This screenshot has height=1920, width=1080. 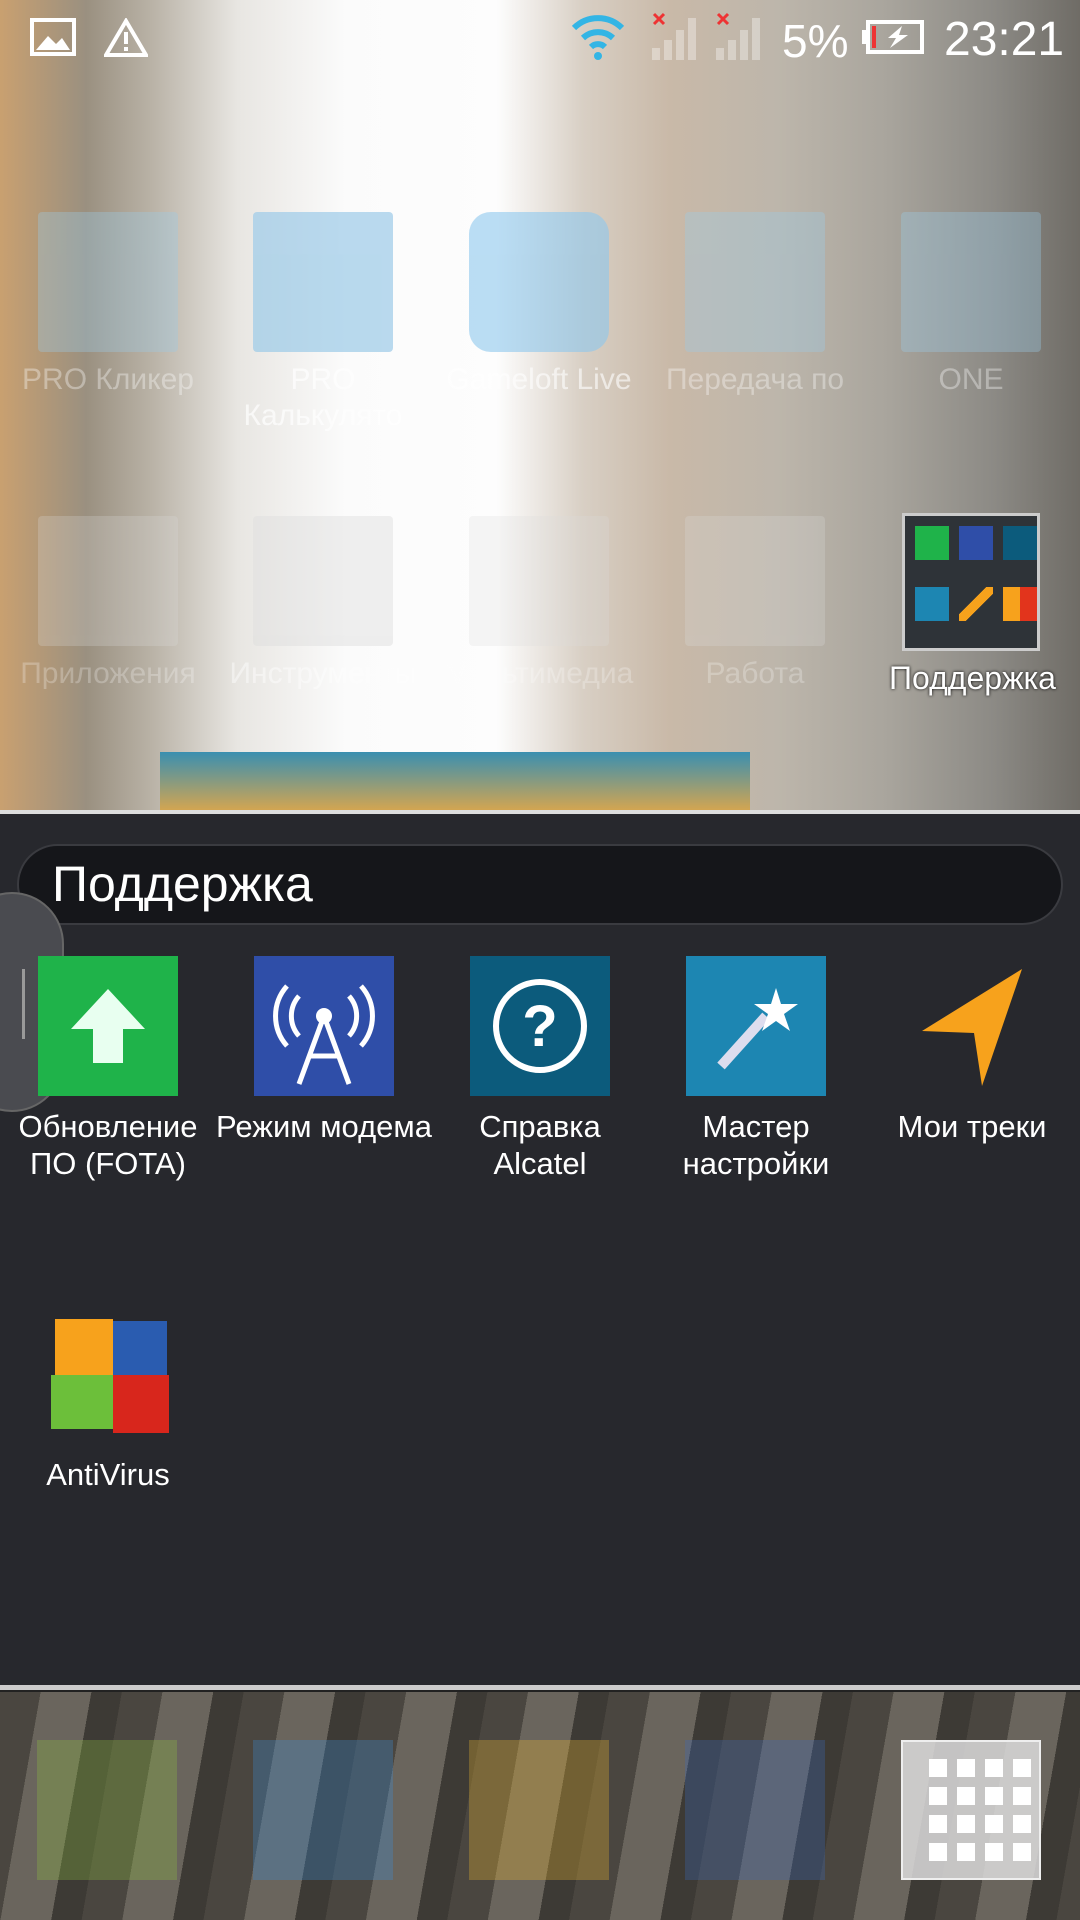 I want to click on app-help: ? Справка Alcatel, so click(x=540, y=1069).